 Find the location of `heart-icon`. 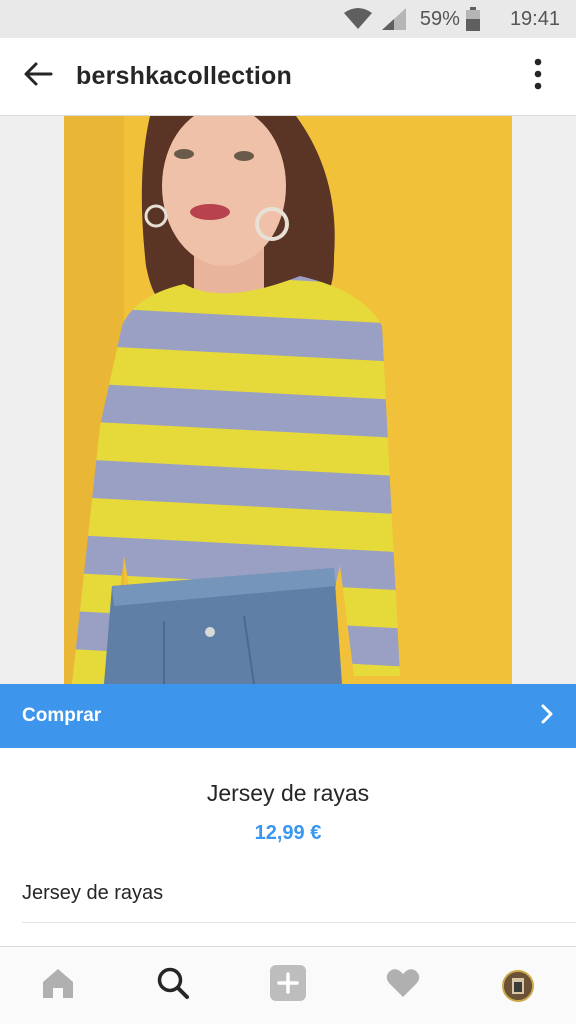

heart-icon is located at coordinates (403, 985).